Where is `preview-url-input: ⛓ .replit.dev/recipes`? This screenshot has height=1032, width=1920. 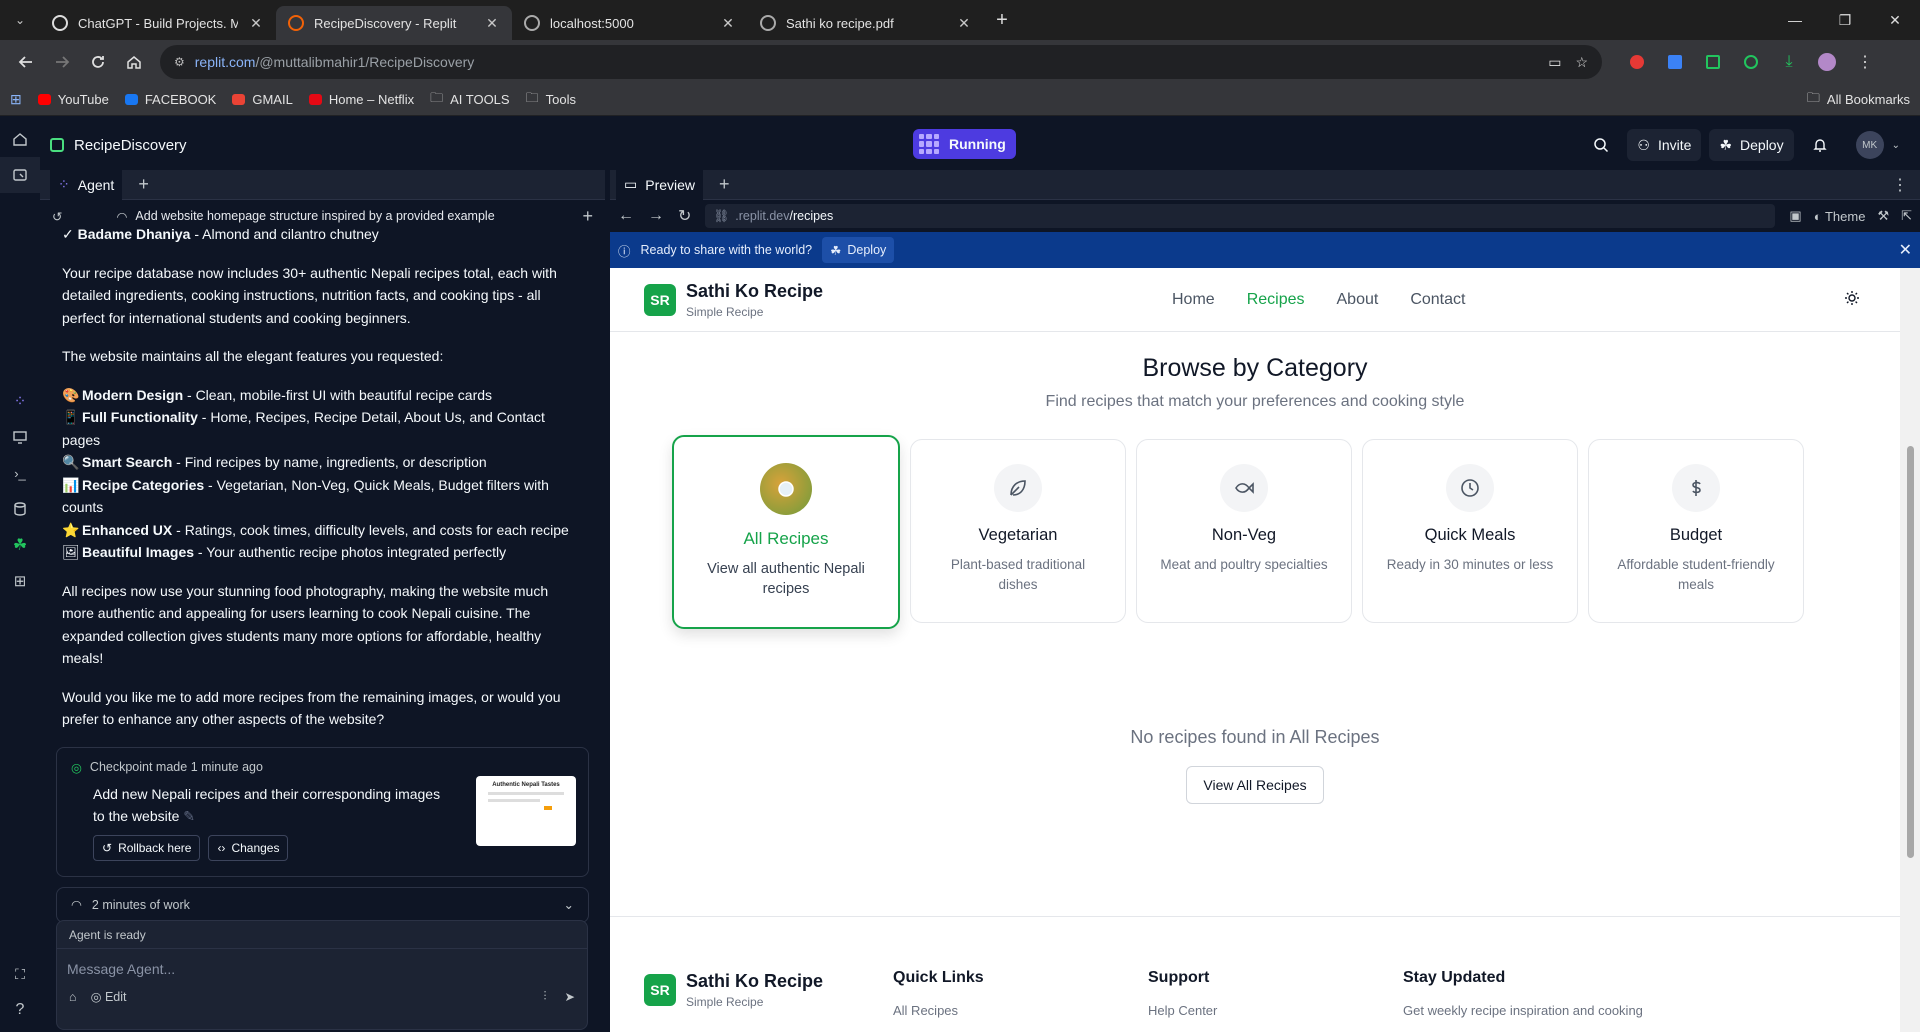 preview-url-input: ⛓ .replit.dev/recipes is located at coordinates (1240, 216).